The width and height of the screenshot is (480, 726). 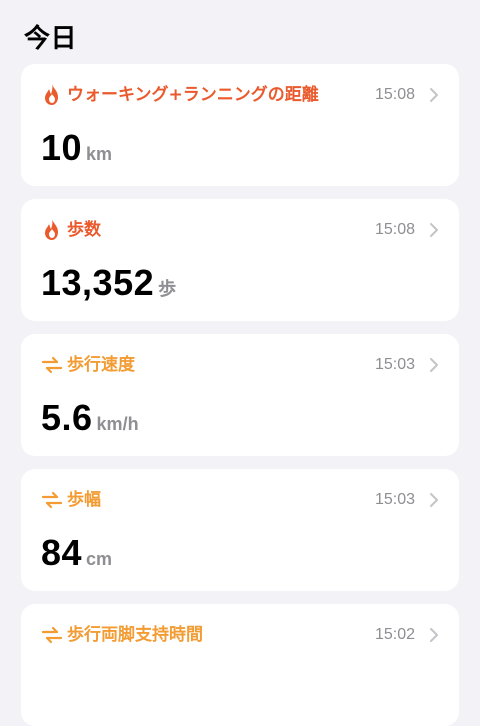 What do you see at coordinates (84, 230) in the screenshot?
I see `card-title: 歩数` at bounding box center [84, 230].